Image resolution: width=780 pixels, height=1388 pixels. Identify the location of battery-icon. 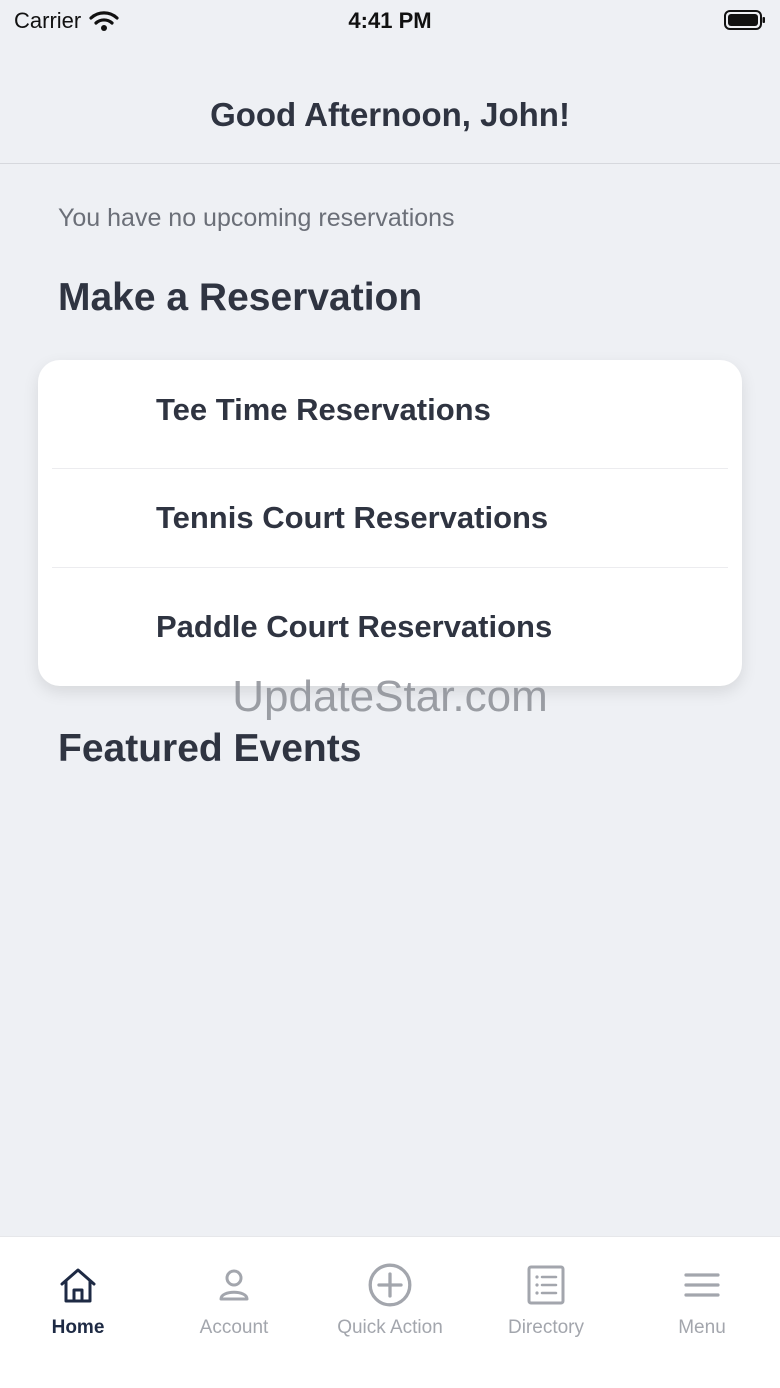
(744, 20).